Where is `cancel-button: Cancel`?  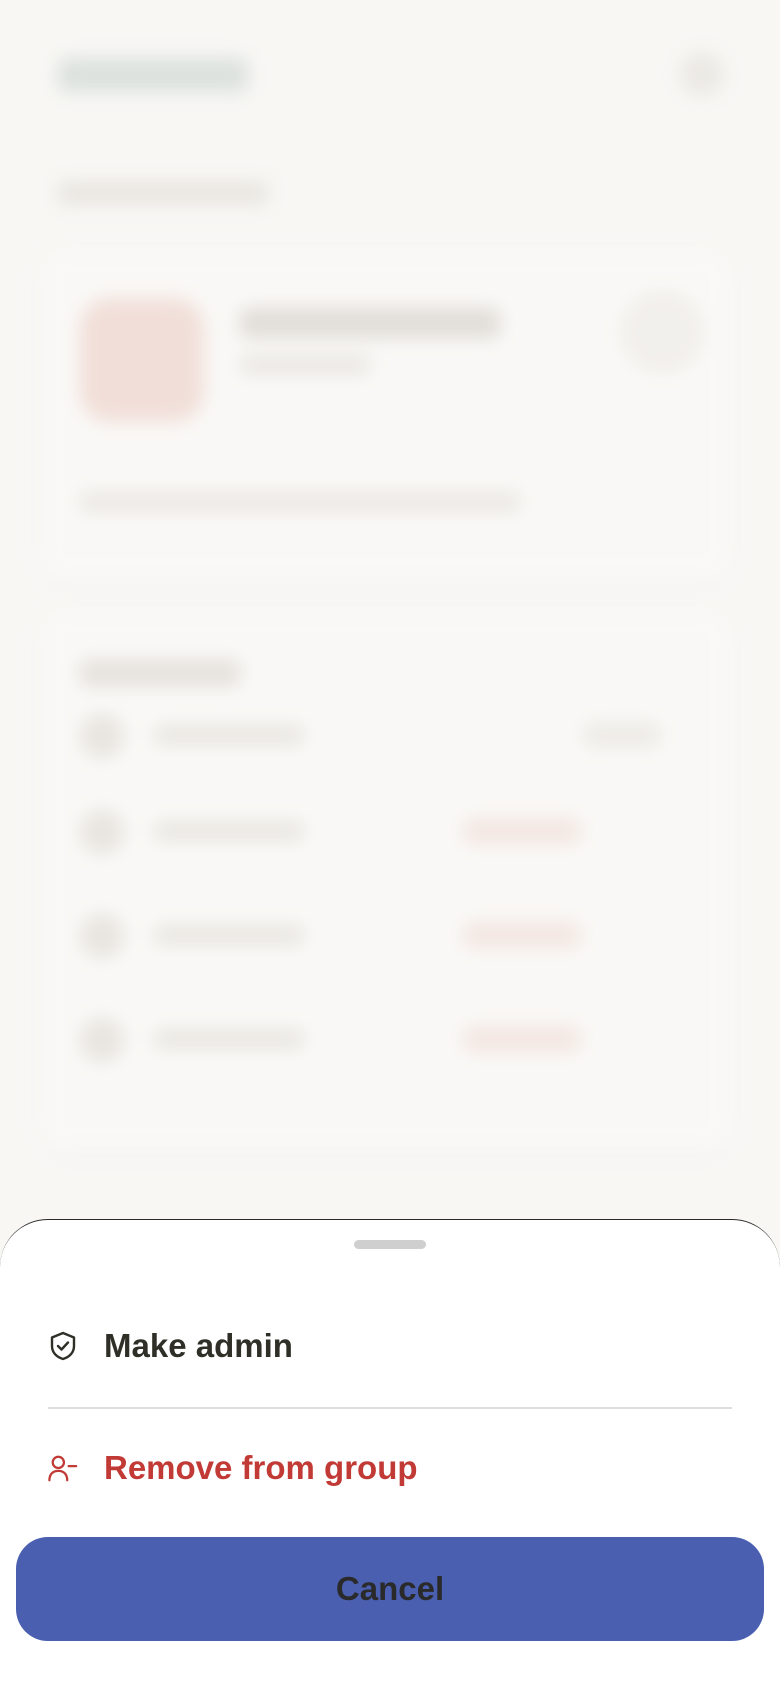 cancel-button: Cancel is located at coordinates (390, 1589).